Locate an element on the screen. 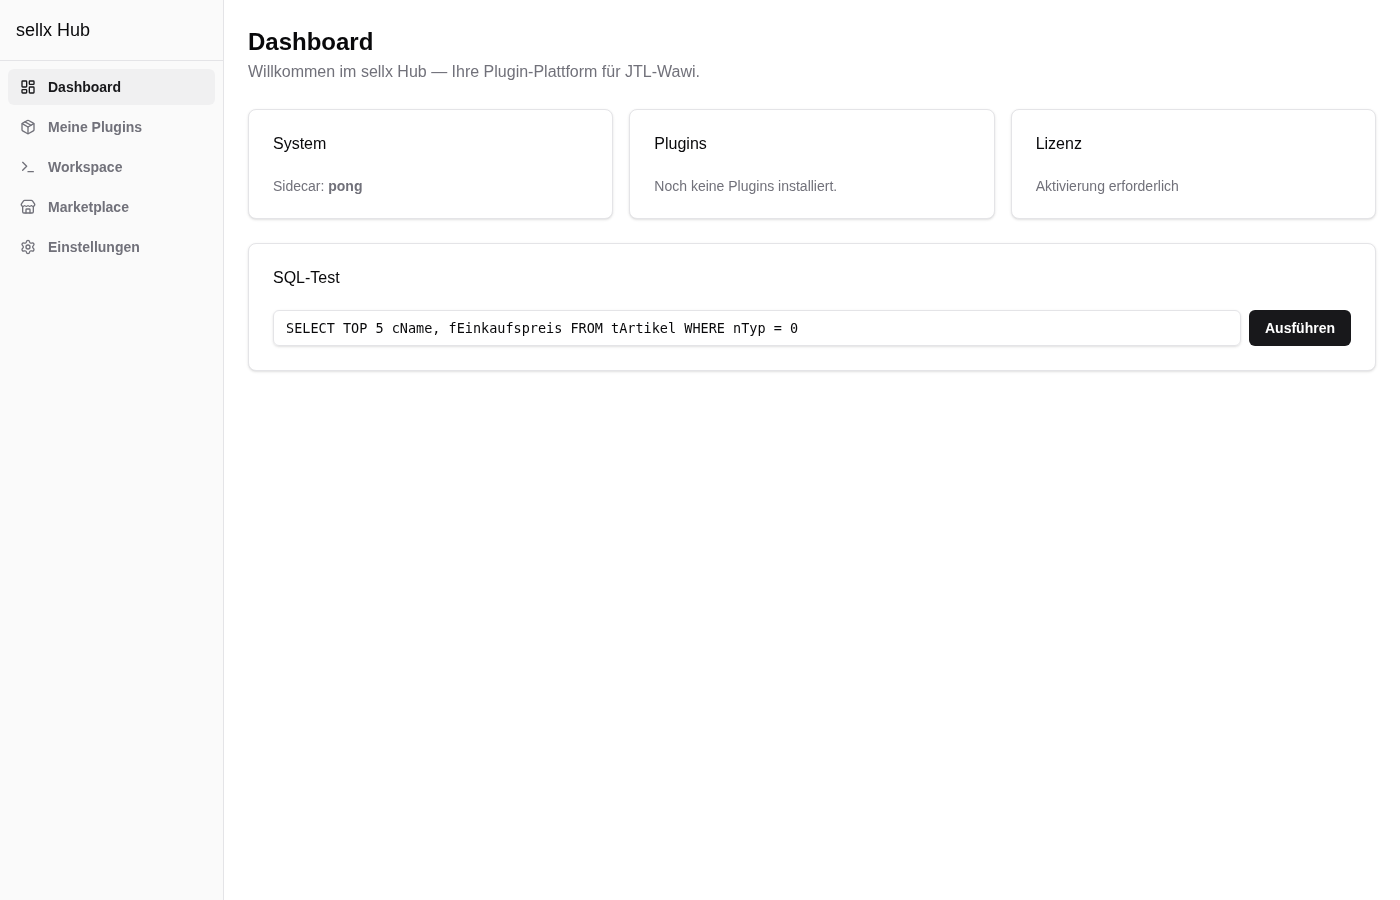 This screenshot has height=900, width=1400. page-subtitle: Willkommen im sellx Hub — Ihre Plugin-Plattform für JTL-Wawi. is located at coordinates (474, 72).